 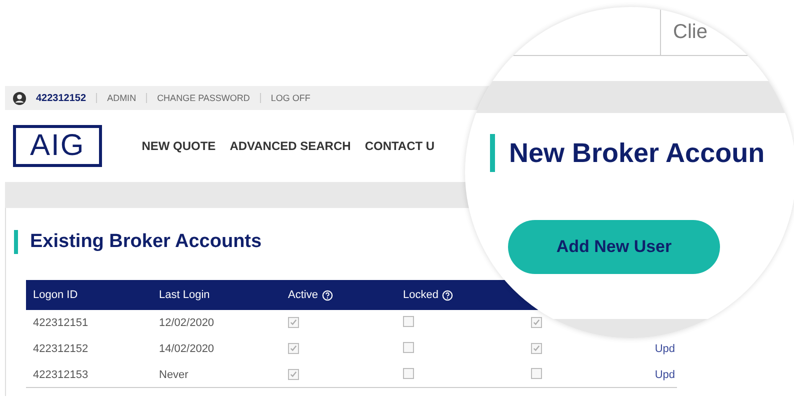 What do you see at coordinates (303, 295) in the screenshot?
I see `column-header: Active` at bounding box center [303, 295].